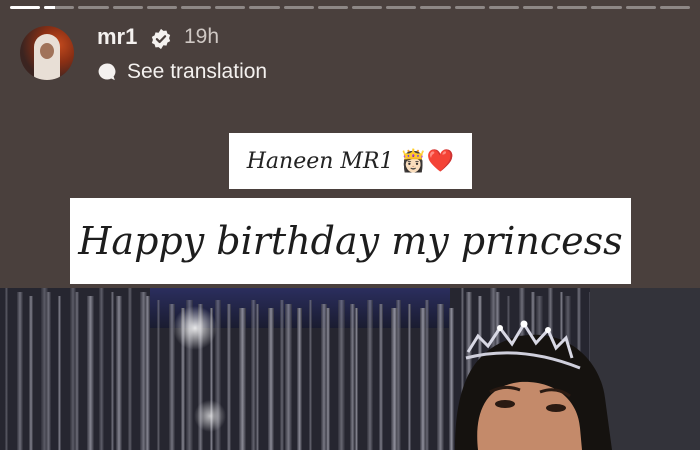 The height and width of the screenshot is (450, 700). I want to click on see-translation-label: See translation, so click(197, 71).